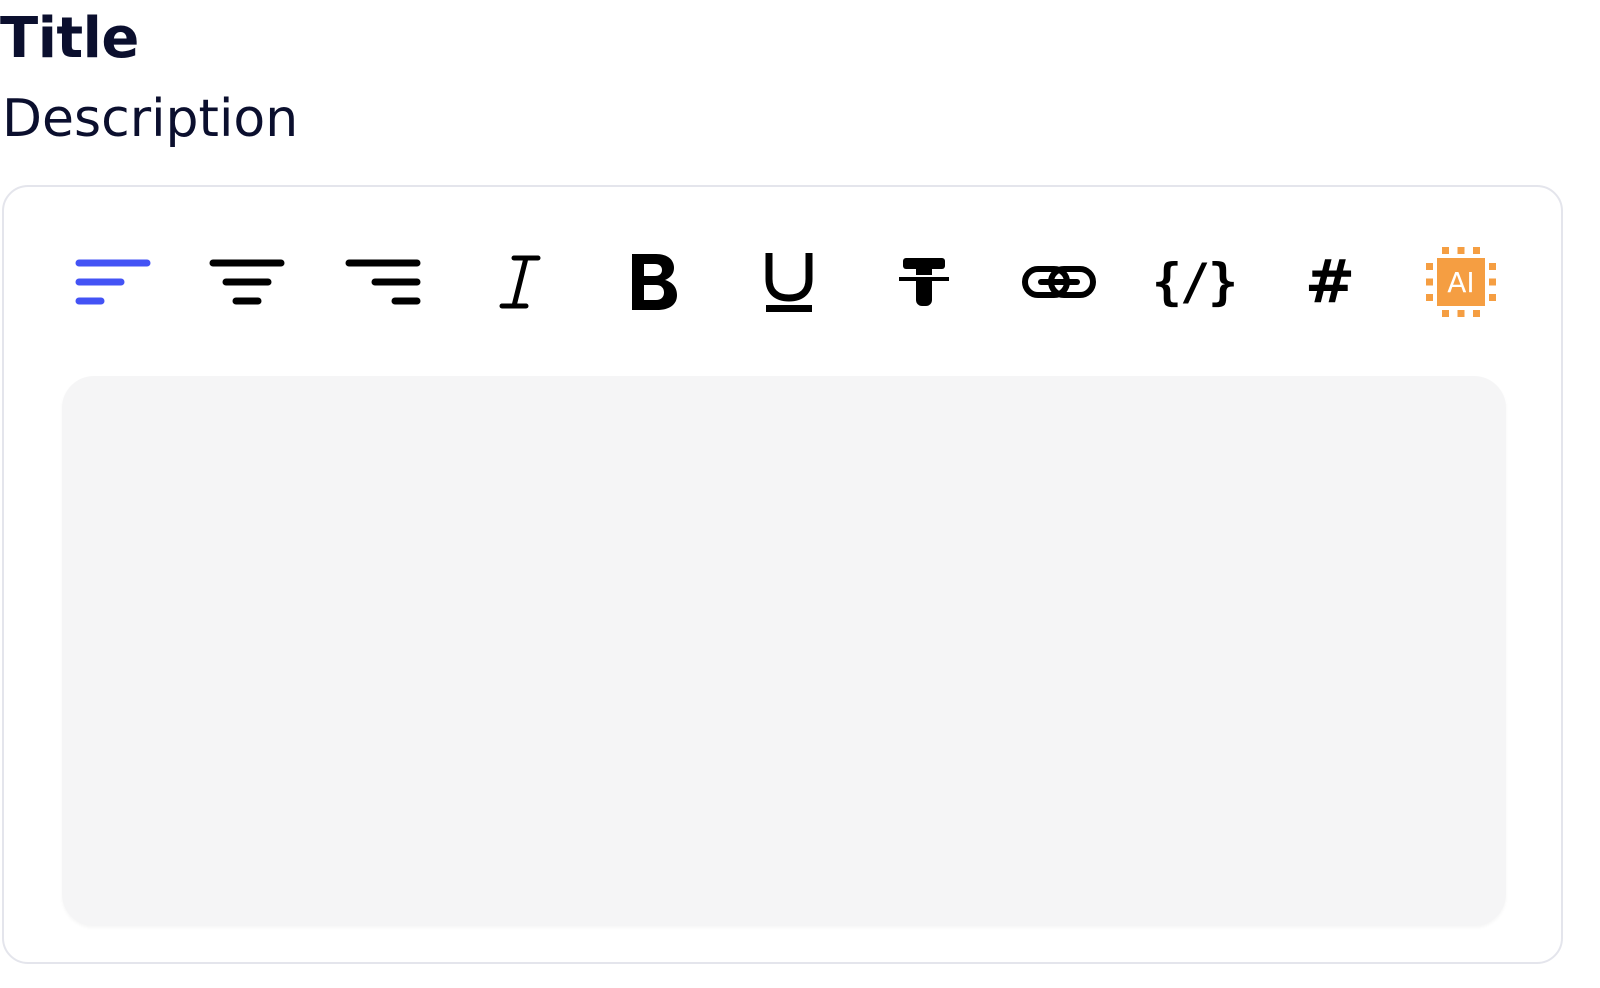 This screenshot has height=988, width=1600. I want to click on link-icon, so click(1059, 282).